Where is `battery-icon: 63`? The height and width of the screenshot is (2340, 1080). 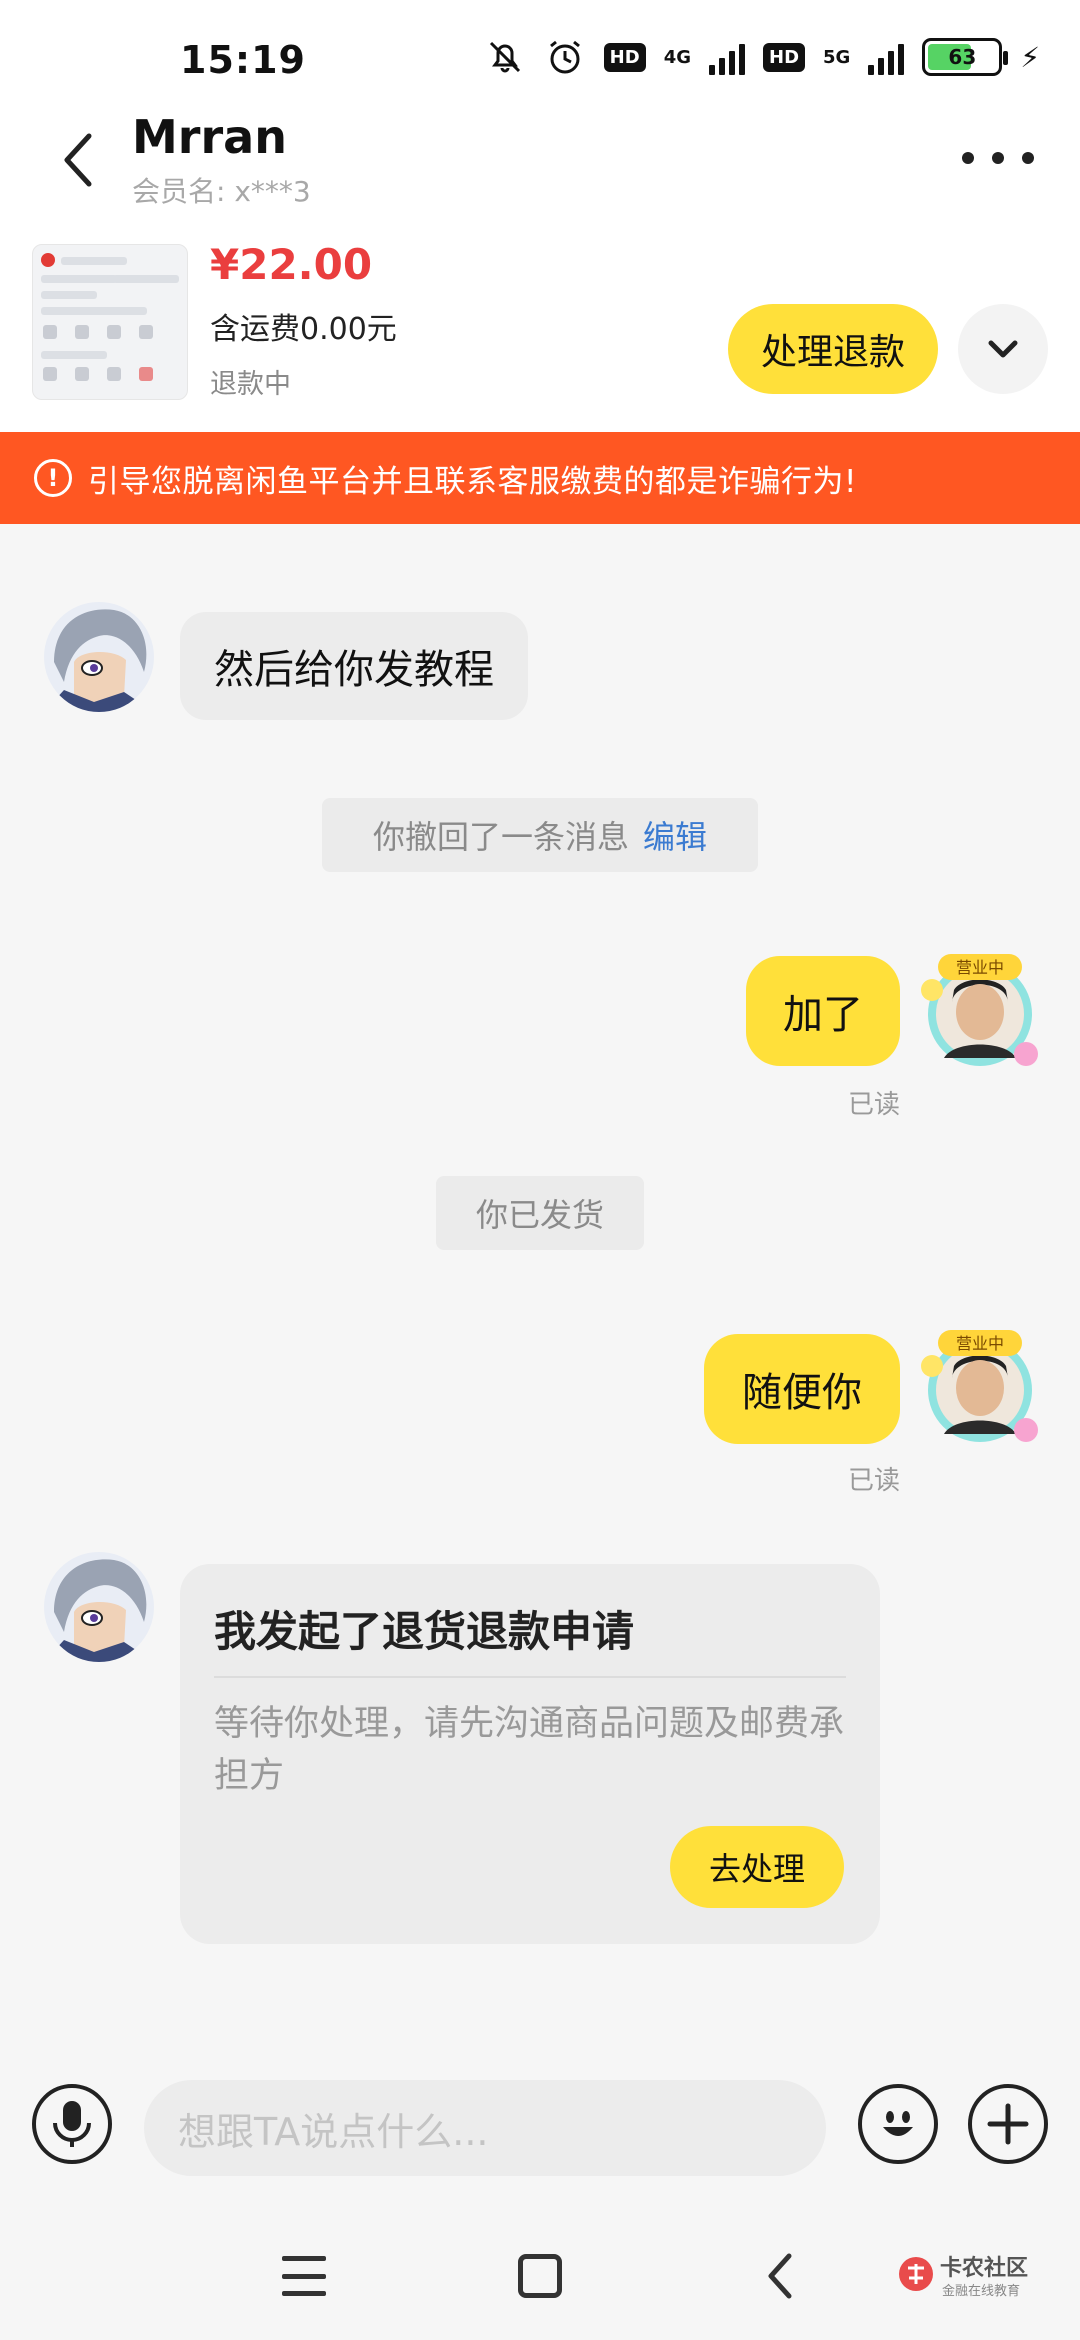
battery-icon: 63 is located at coordinates (965, 57).